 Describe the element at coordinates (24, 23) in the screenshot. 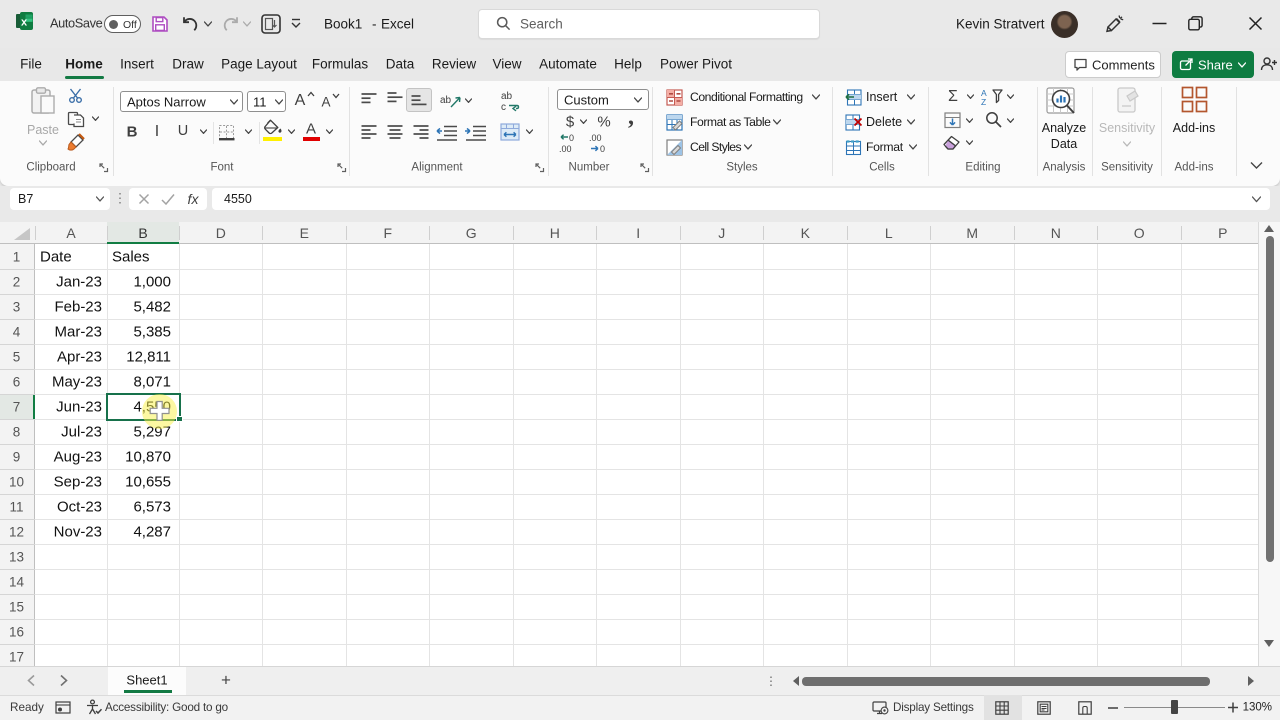

I see `svg-text: x` at that location.